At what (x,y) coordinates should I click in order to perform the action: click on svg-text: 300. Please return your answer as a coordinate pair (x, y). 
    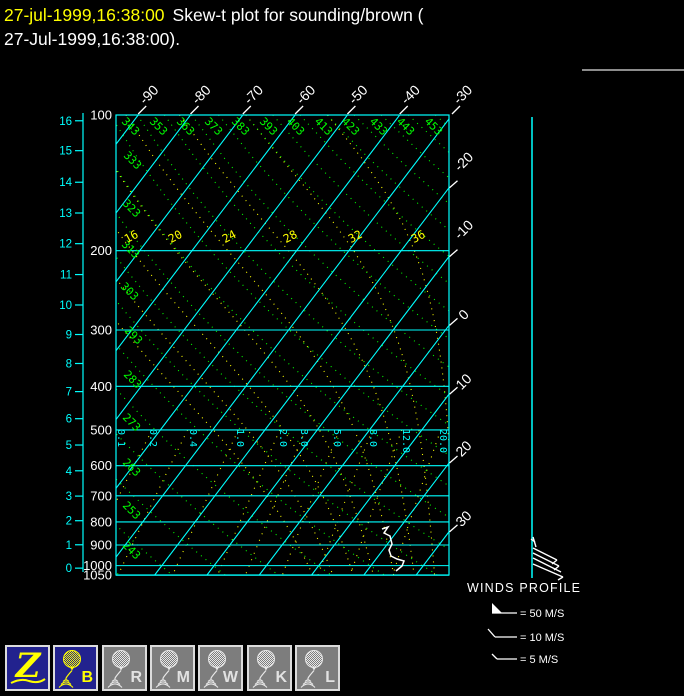
    Looking at the image, I should click on (101, 329).